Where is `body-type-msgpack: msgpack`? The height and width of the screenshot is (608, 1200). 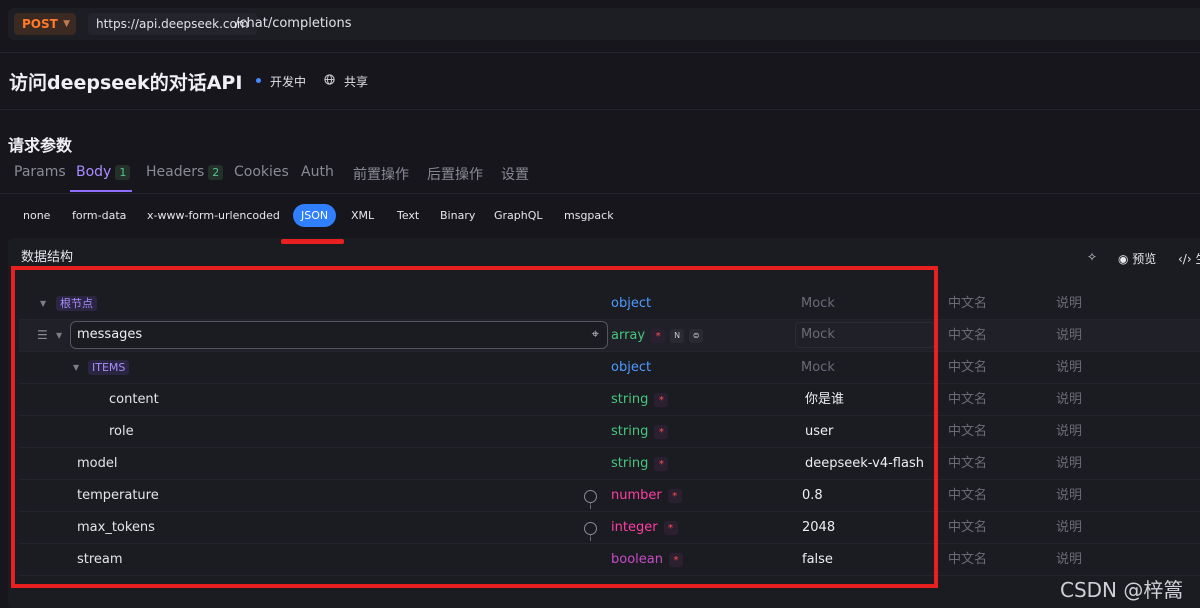 body-type-msgpack: msgpack is located at coordinates (589, 215).